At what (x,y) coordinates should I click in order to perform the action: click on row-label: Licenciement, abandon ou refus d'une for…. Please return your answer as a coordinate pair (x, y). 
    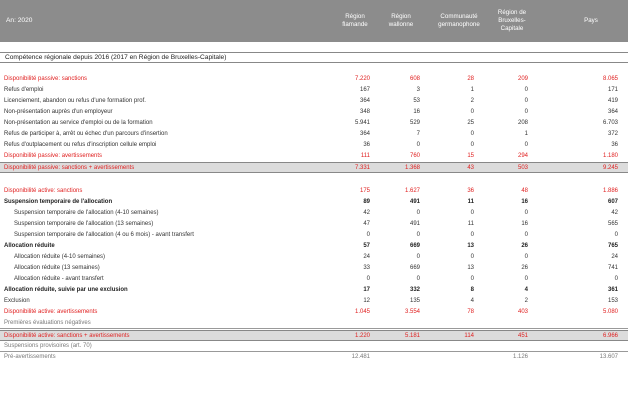
    Looking at the image, I should click on (75, 101).